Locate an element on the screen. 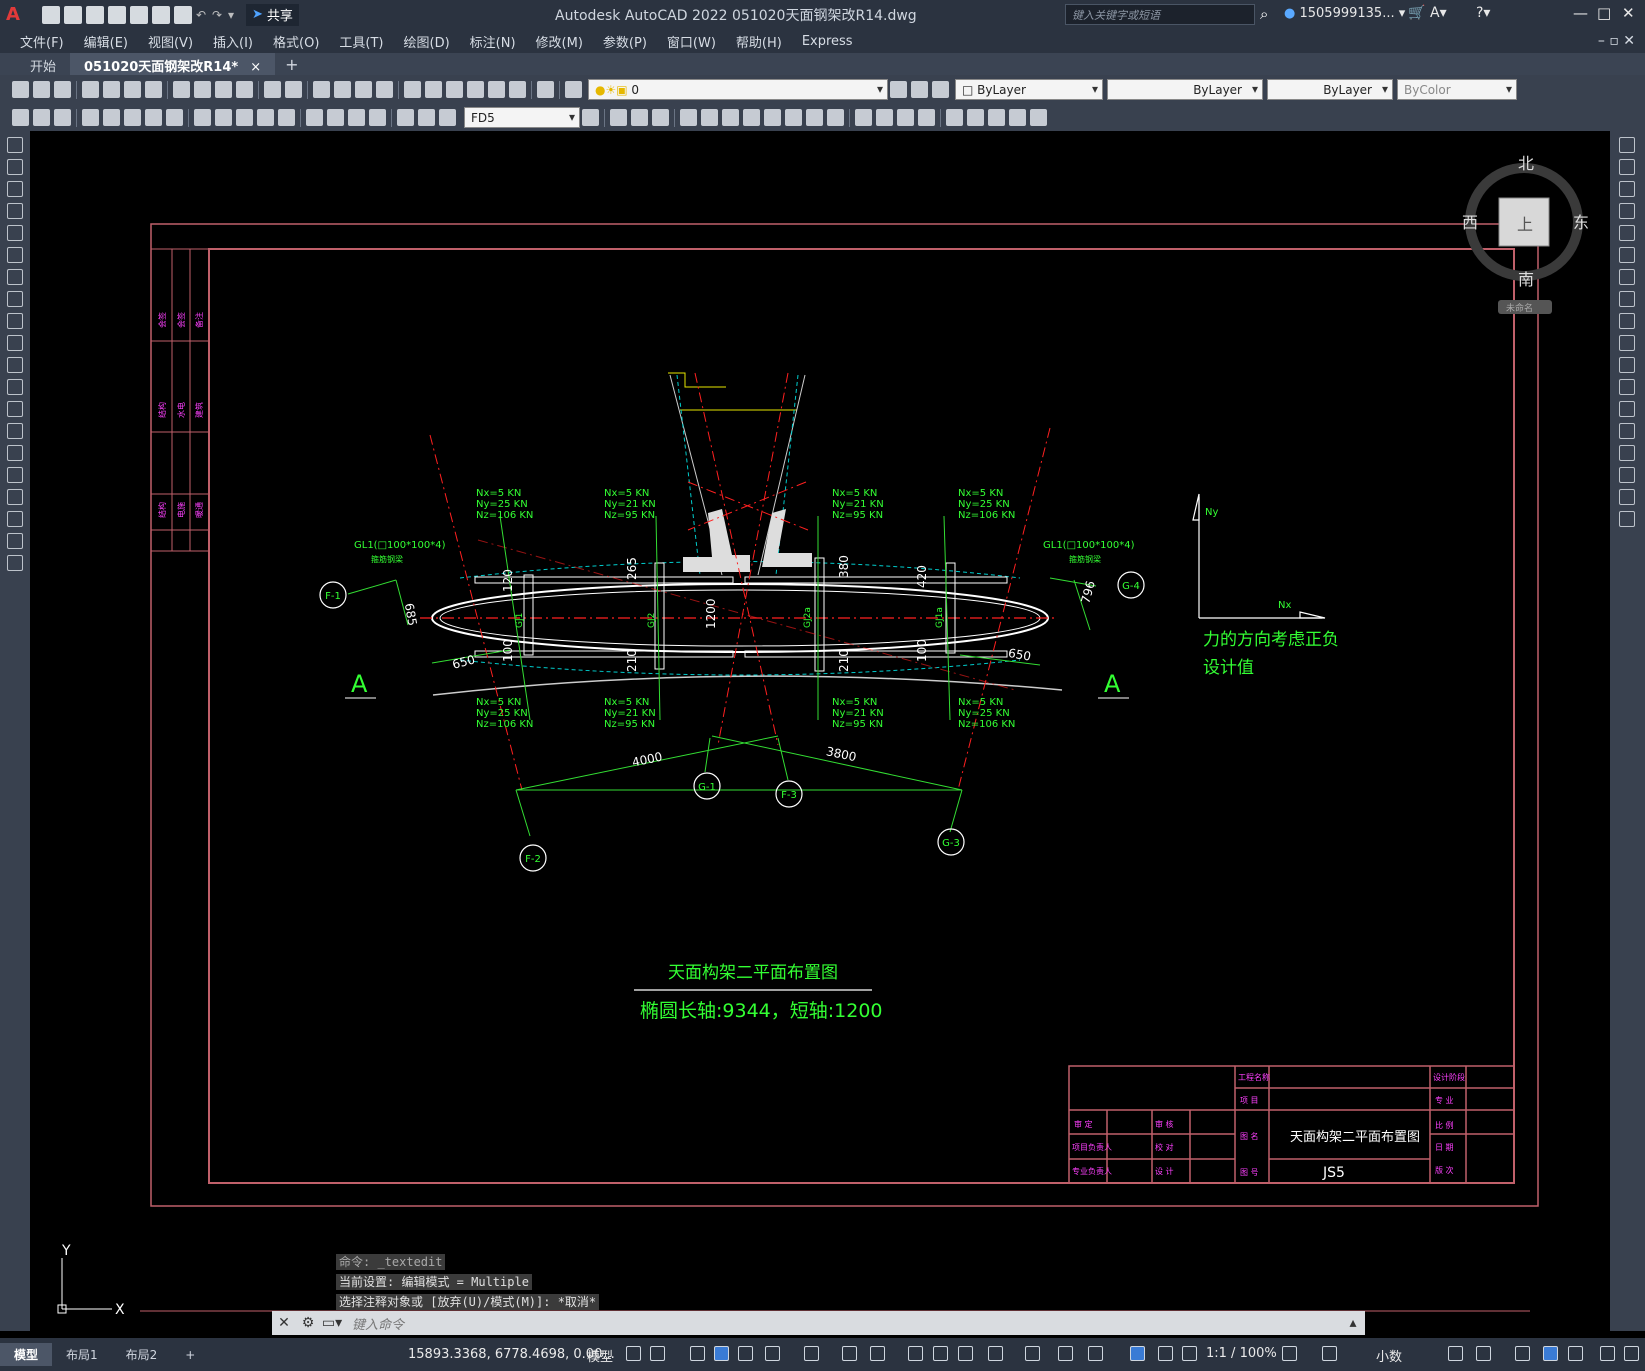 The height and width of the screenshot is (1371, 1645). doc-window-controls: – ▫ ✕ is located at coordinates (1616, 41).